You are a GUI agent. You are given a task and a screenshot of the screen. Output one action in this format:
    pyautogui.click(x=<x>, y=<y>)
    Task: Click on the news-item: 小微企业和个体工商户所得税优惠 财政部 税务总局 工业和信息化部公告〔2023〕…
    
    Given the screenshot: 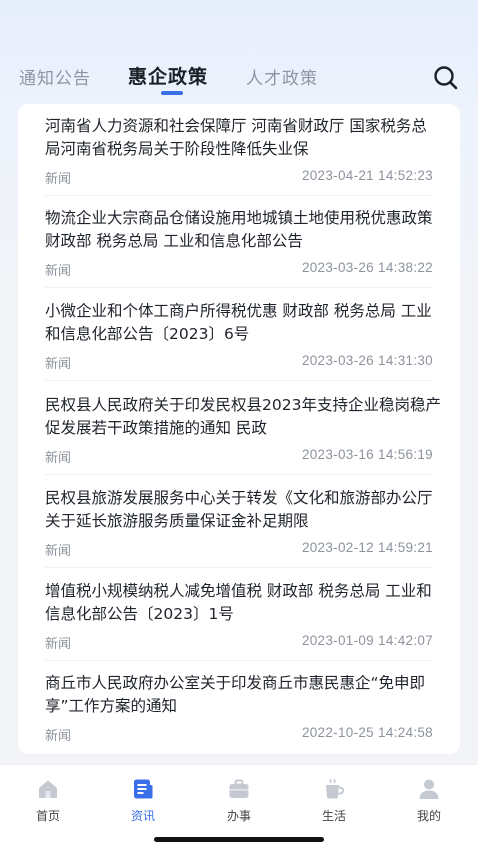 What is the action you would take?
    pyautogui.click(x=239, y=335)
    